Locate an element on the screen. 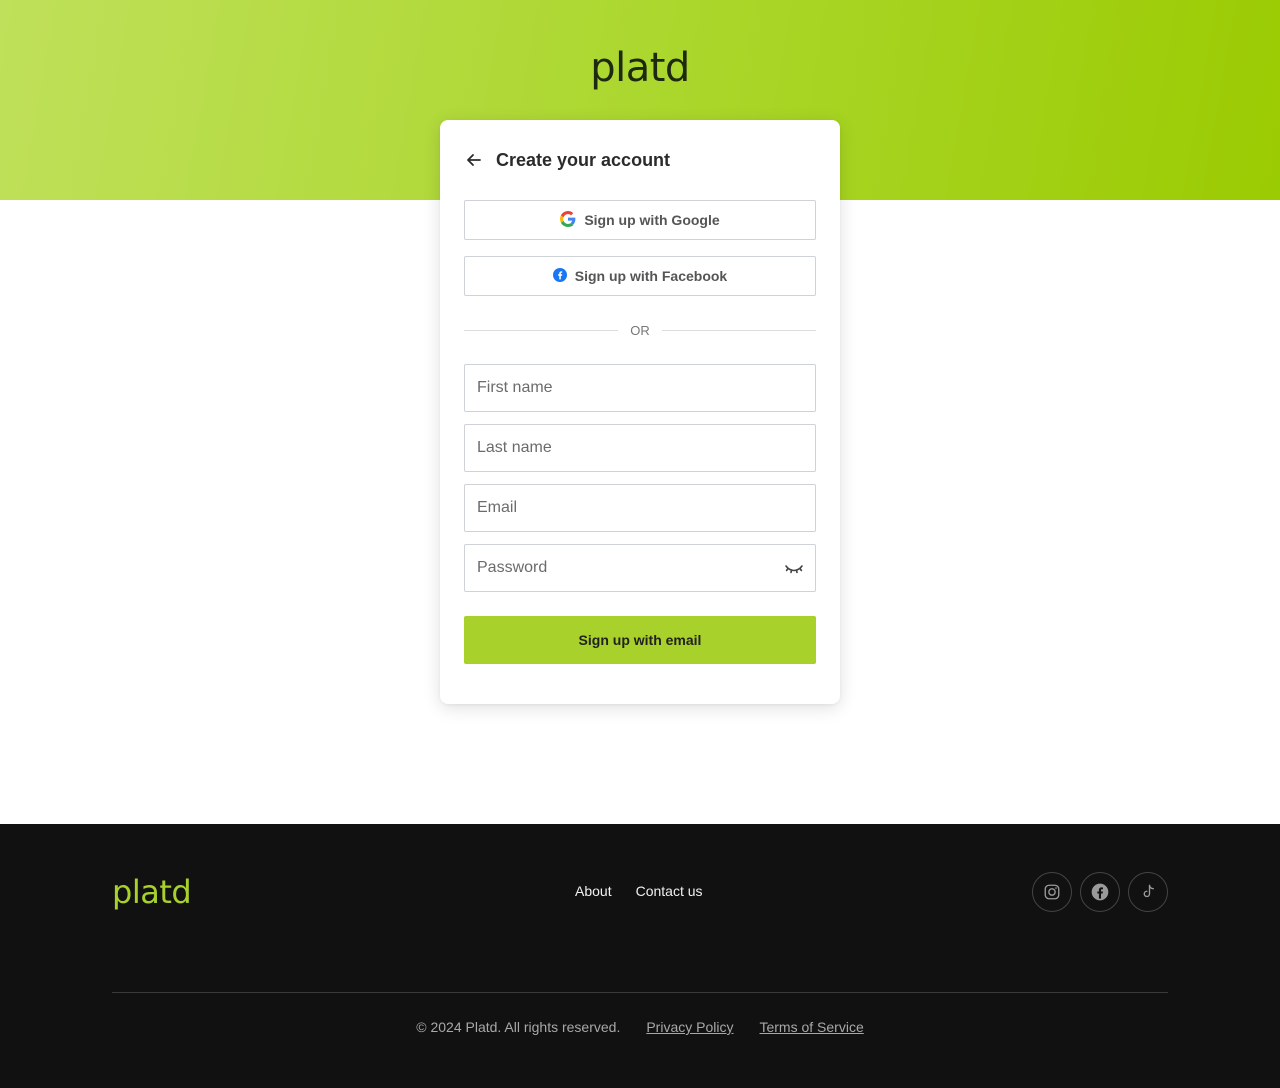 The height and width of the screenshot is (1088, 1280). password-field is located at coordinates (640, 568).